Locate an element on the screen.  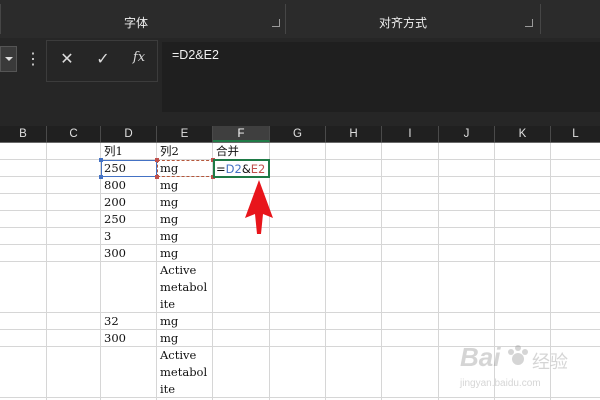
formula-bar-spacer is located at coordinates (300, 121).